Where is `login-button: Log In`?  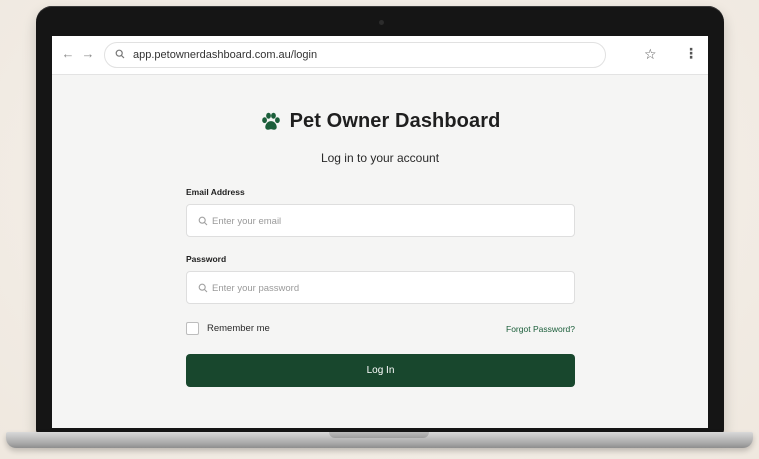 login-button: Log In is located at coordinates (380, 370).